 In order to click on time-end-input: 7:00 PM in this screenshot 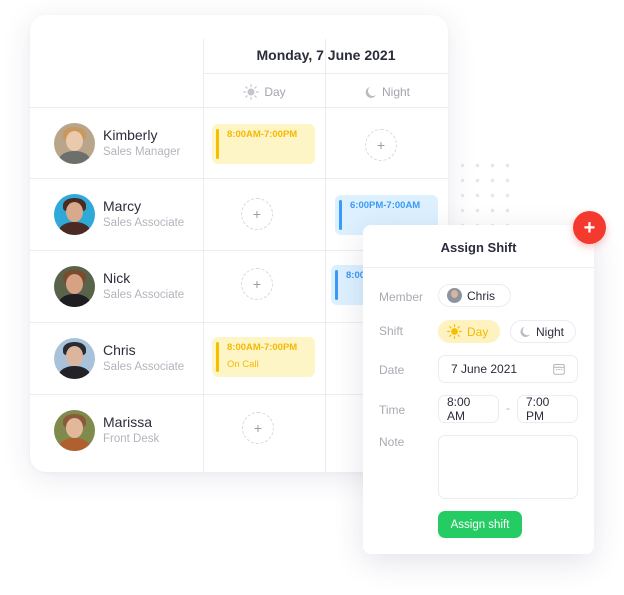, I will do `click(547, 409)`.